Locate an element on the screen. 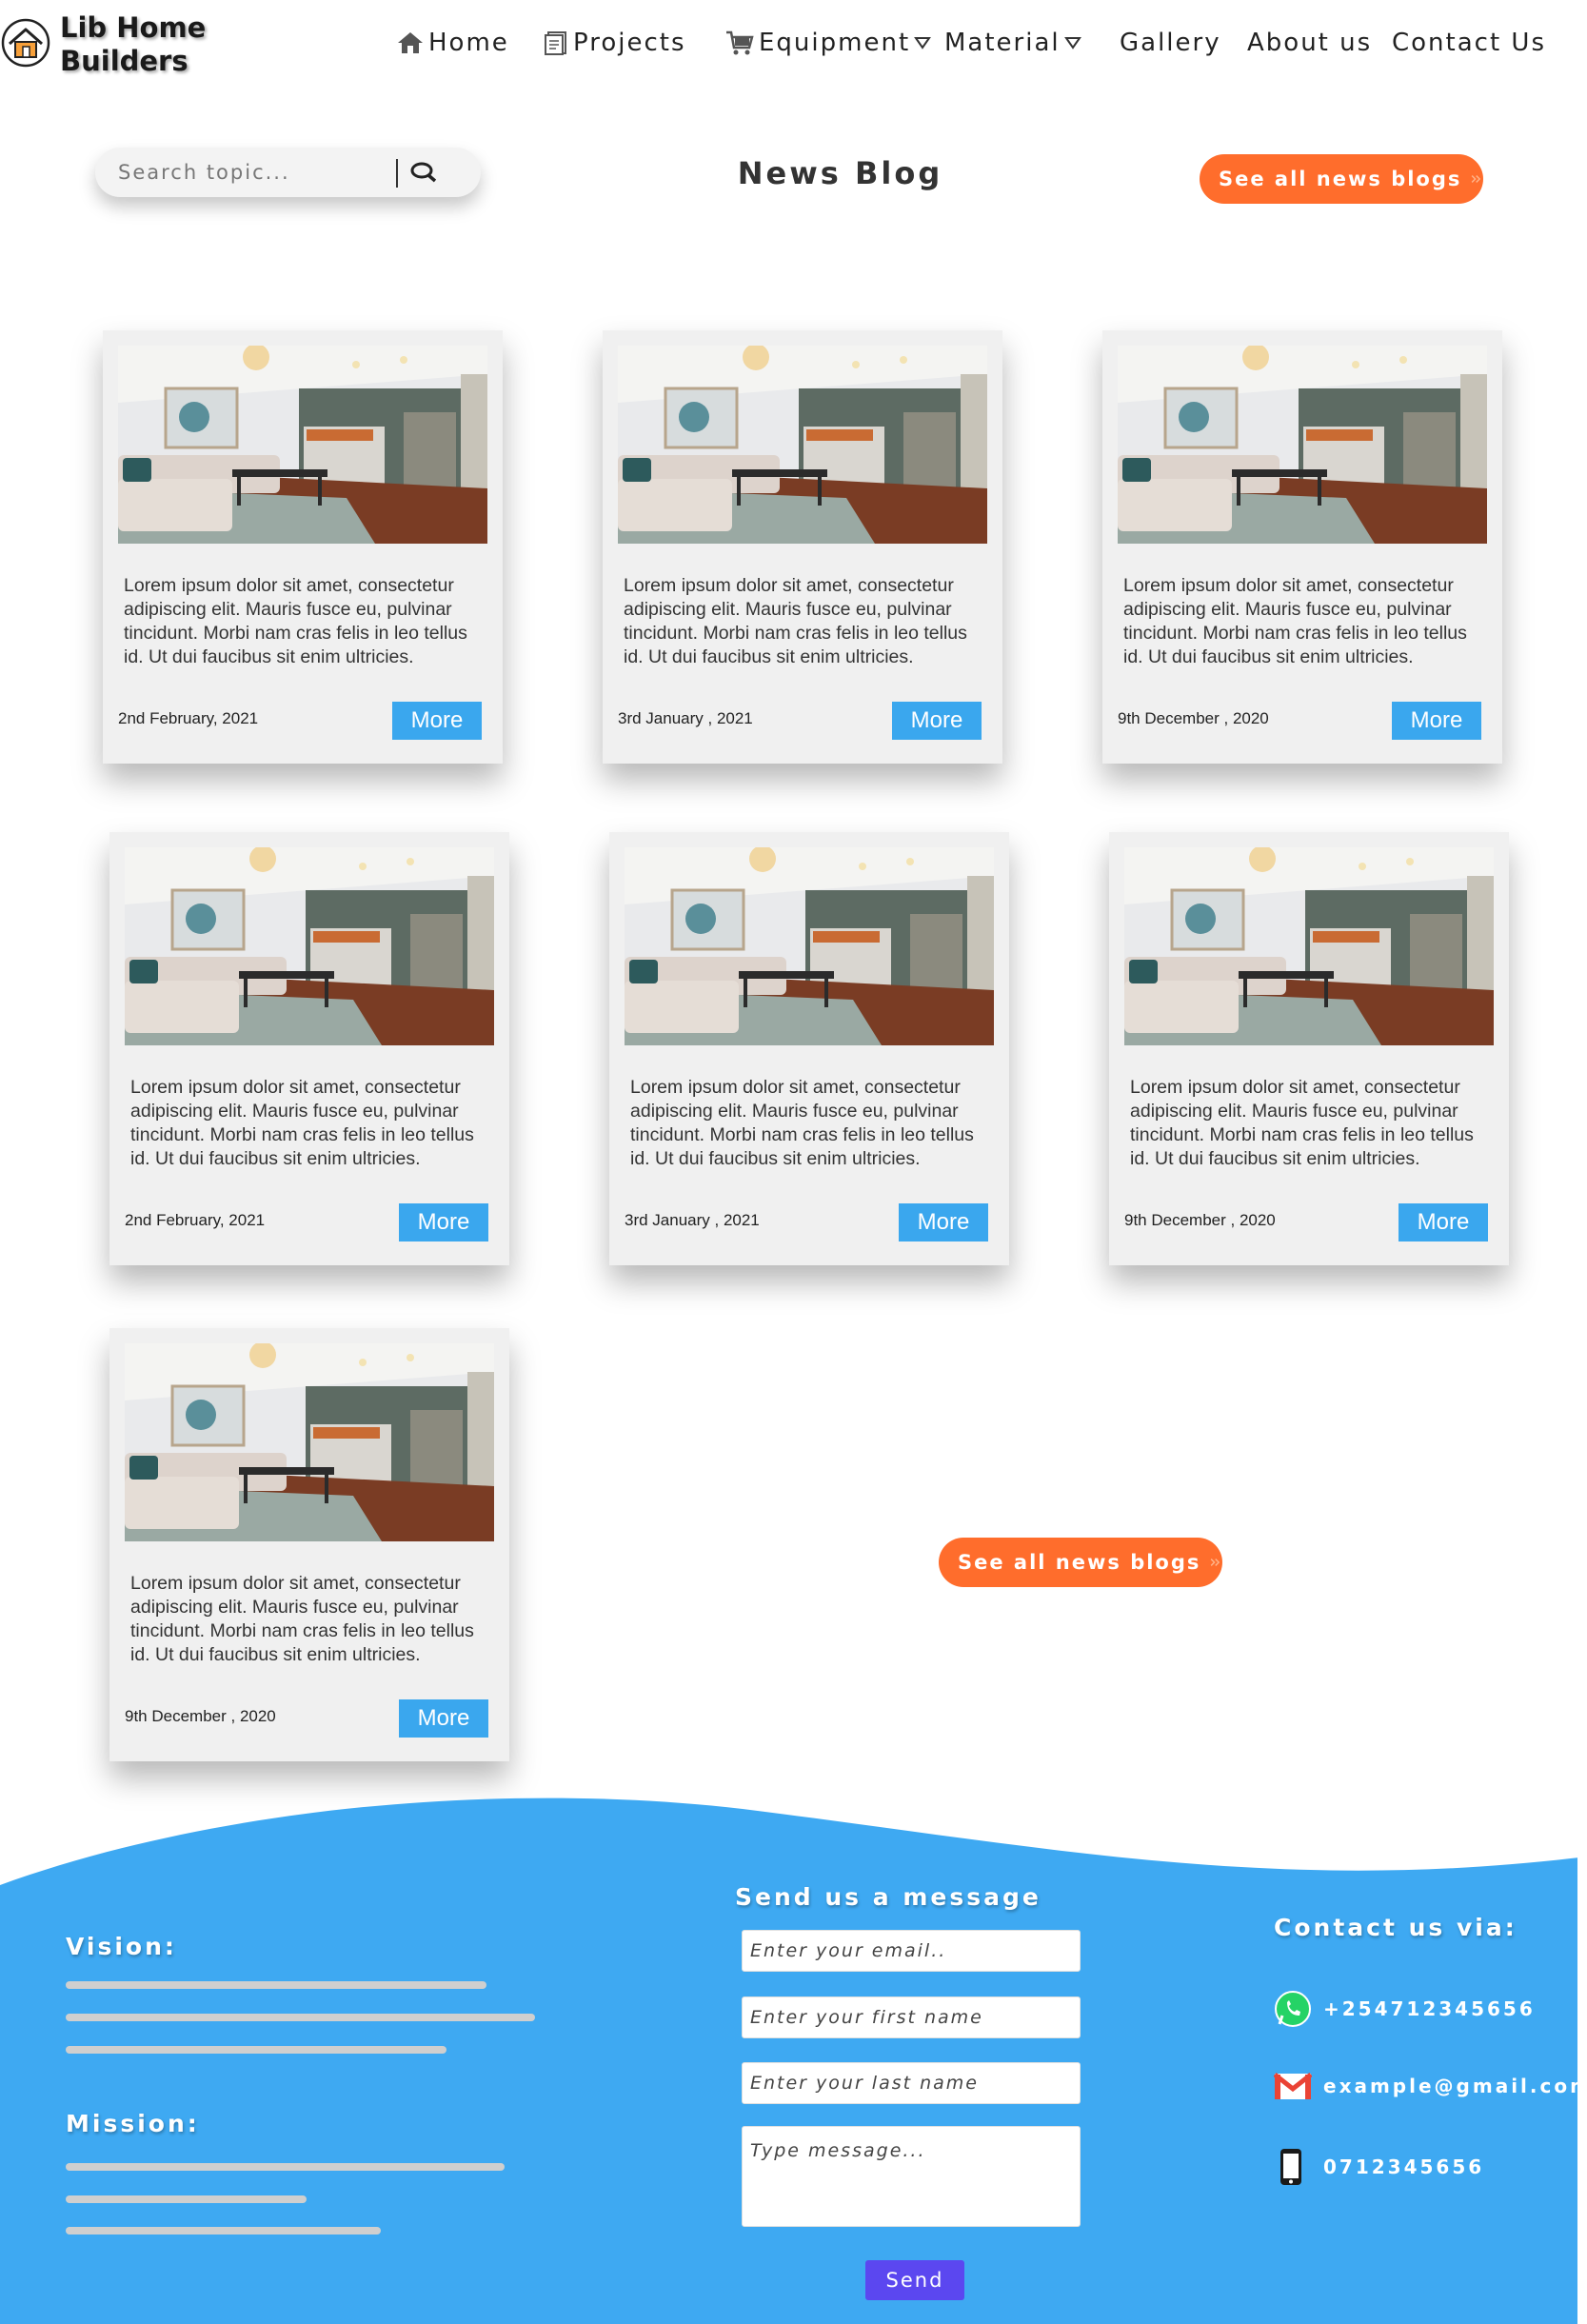  whatsapp-number: +254712345656 is located at coordinates (1429, 2008).